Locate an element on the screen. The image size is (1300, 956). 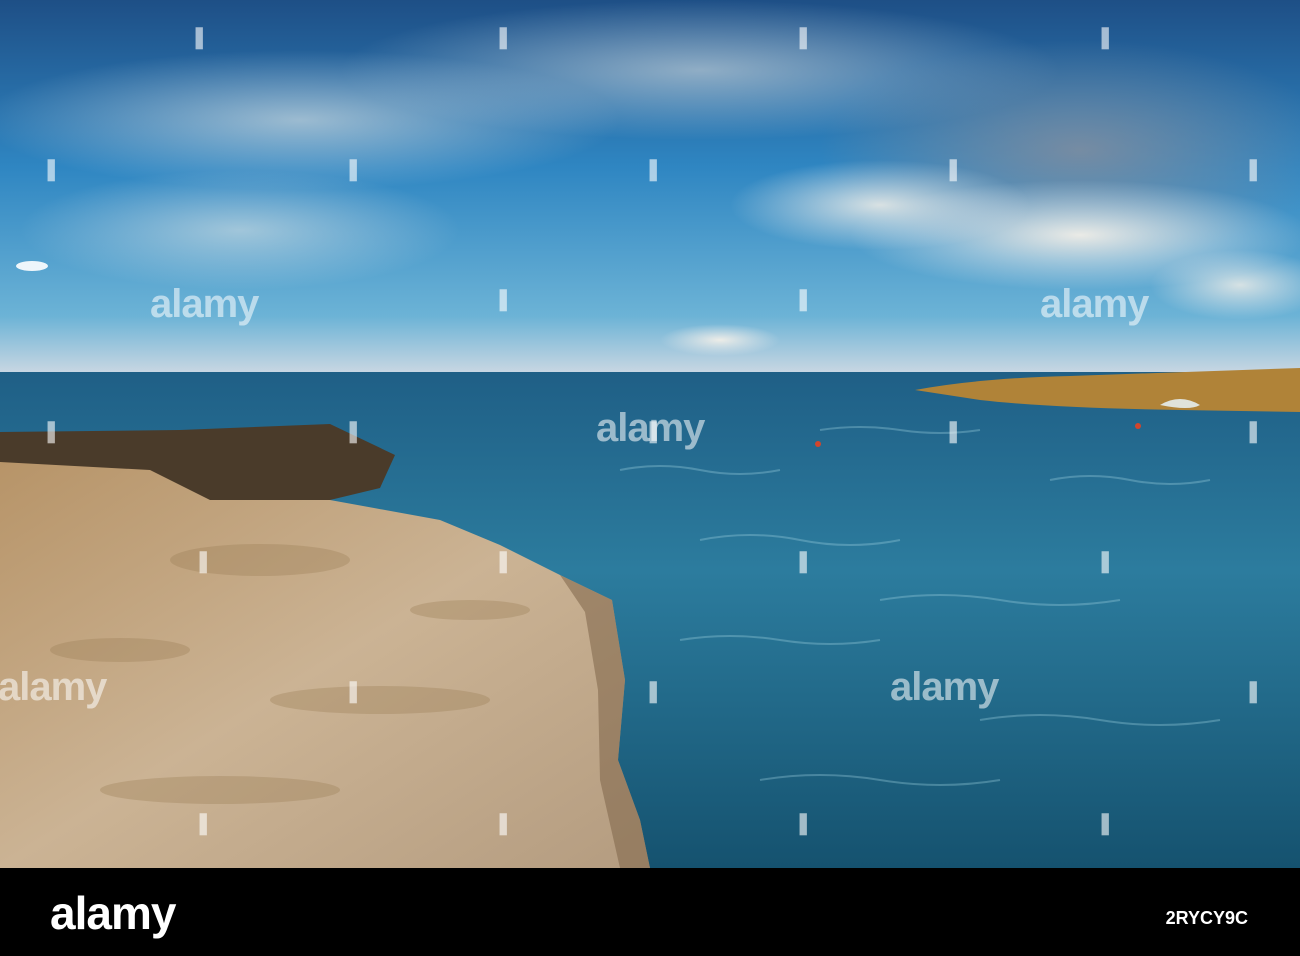
cloud-small-horizon is located at coordinates (720, 340).